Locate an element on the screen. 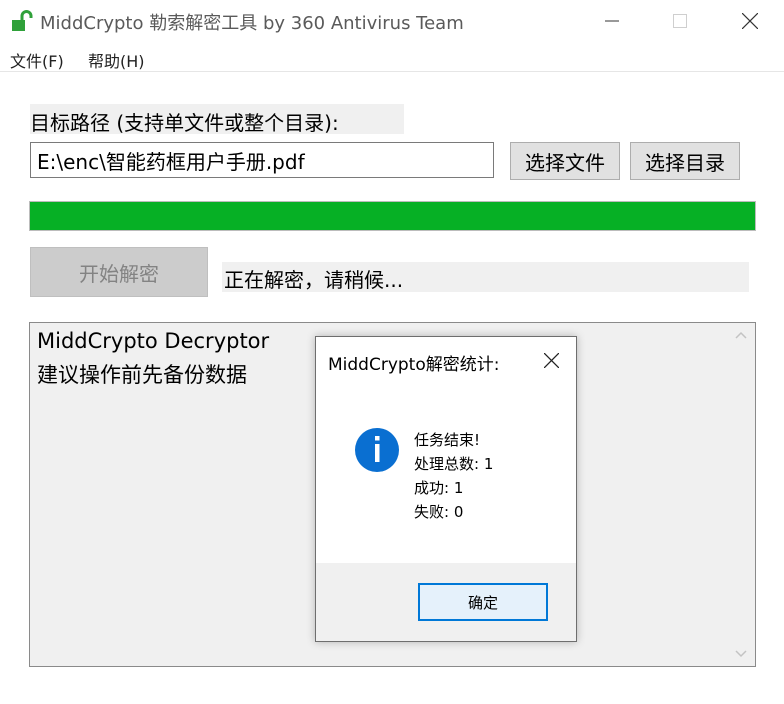  menu-file: 文件(F) is located at coordinates (37, 60).